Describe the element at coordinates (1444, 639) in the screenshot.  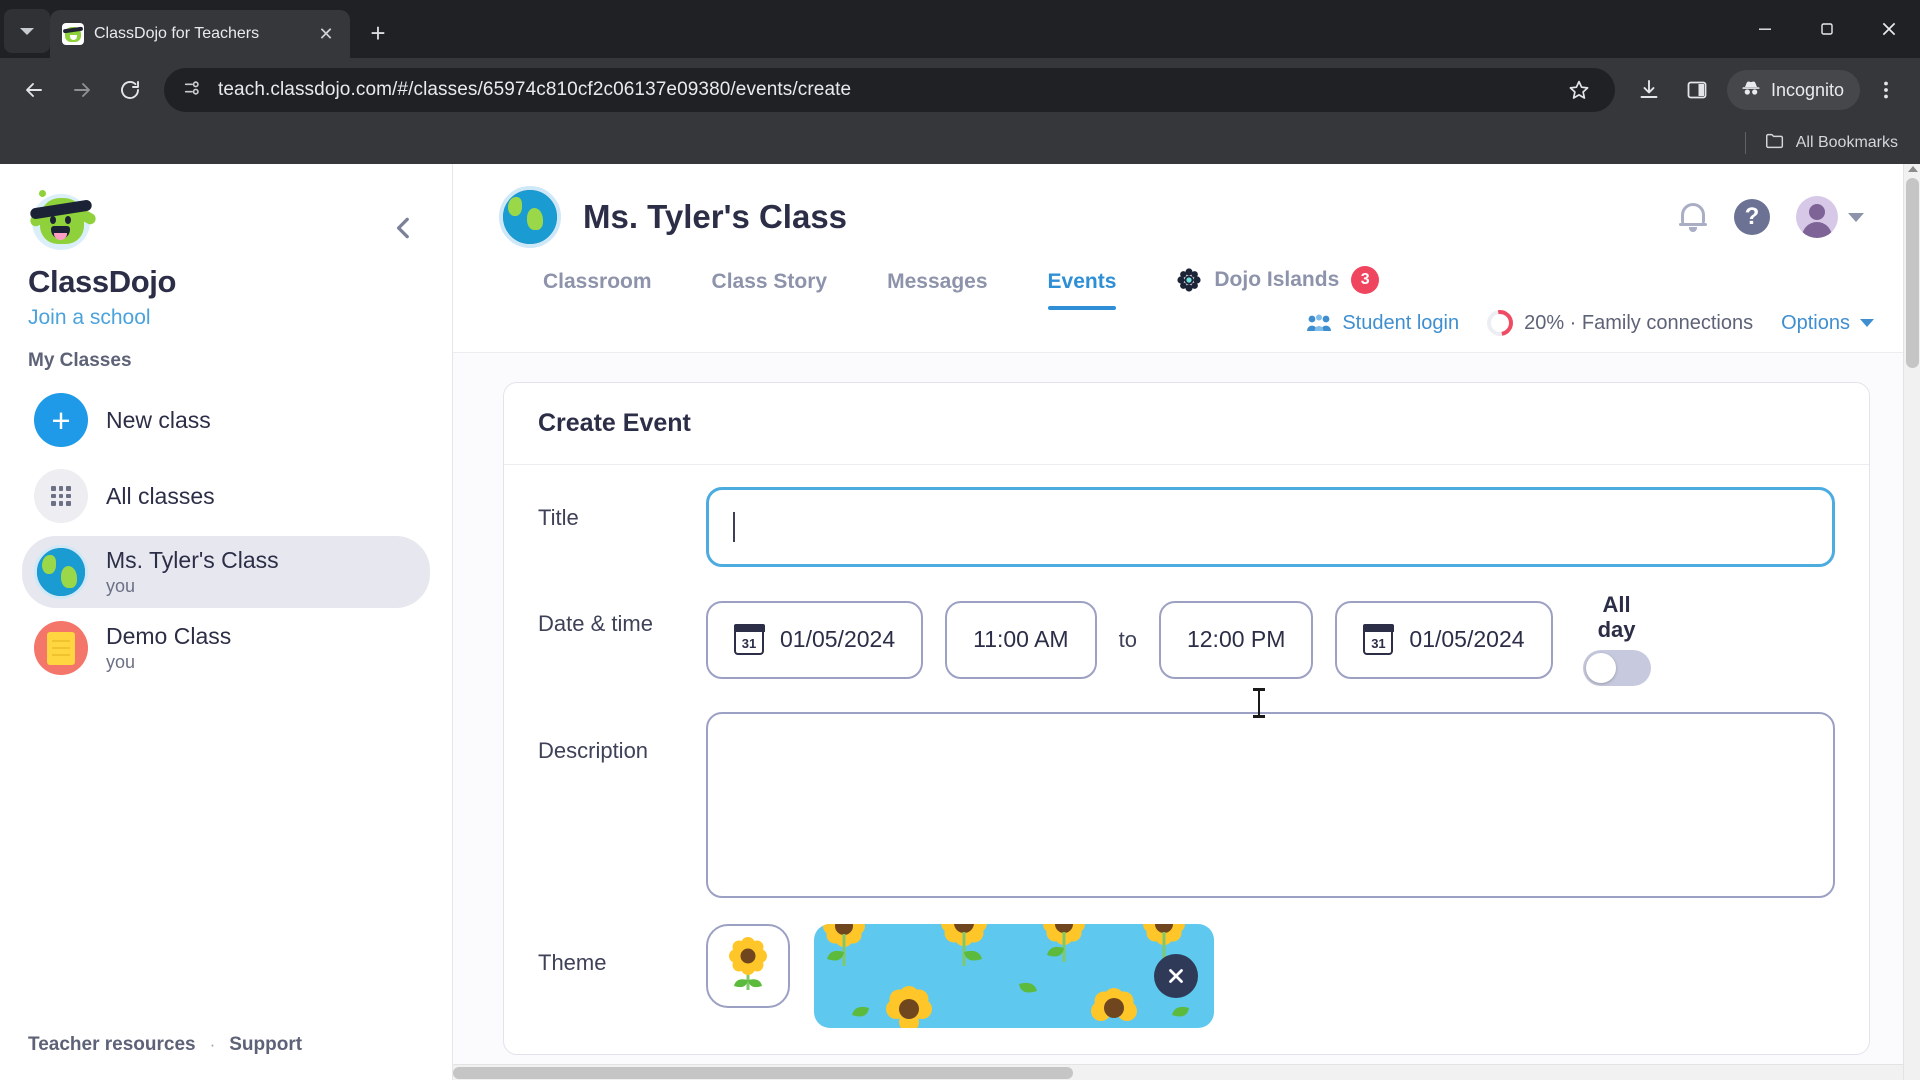
I see `end-date-input: 31 01/05/2024` at that location.